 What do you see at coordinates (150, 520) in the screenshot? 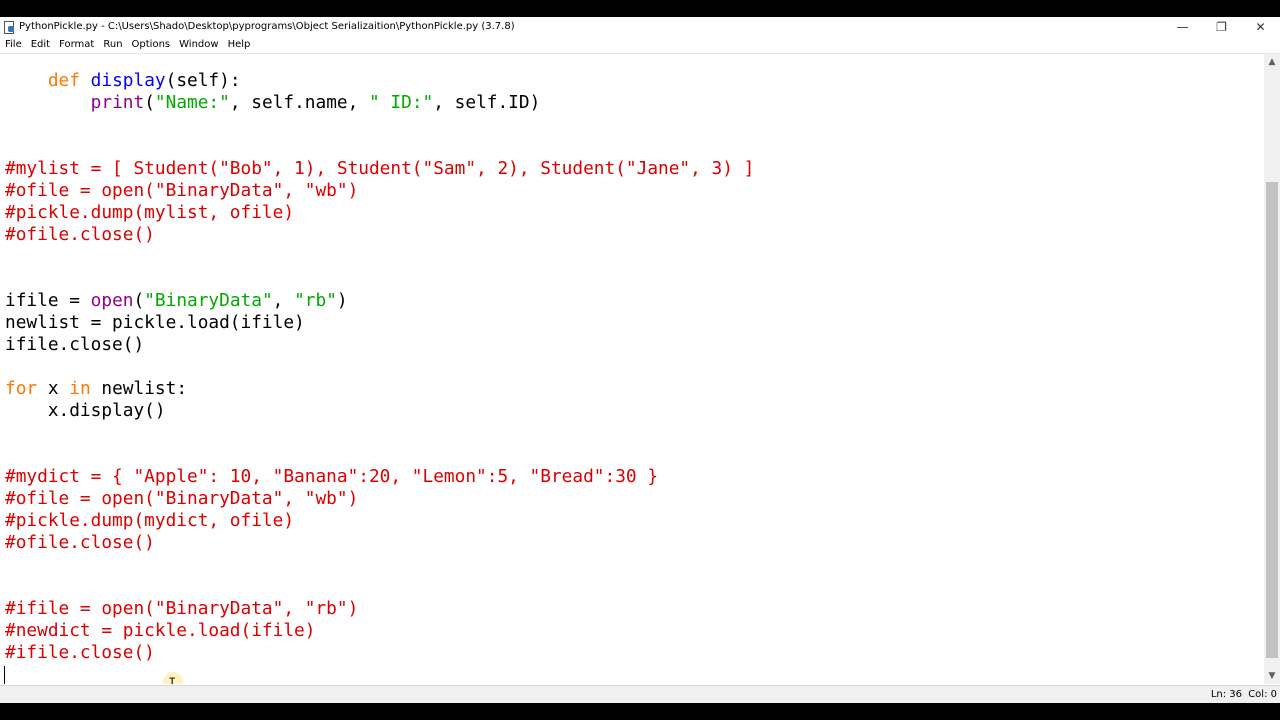
I see `code-token-cmt: #pickle.dump(mydict, ofile)` at bounding box center [150, 520].